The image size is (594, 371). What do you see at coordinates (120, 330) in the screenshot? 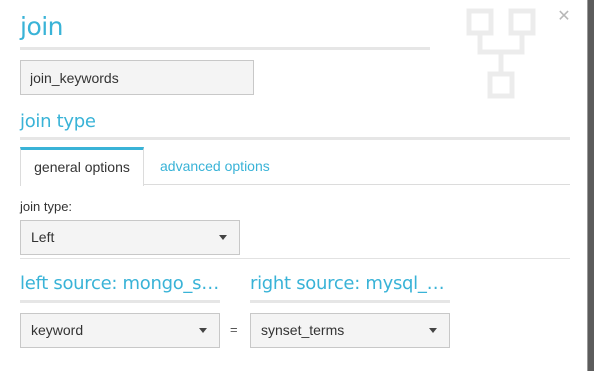
I see `left-key-select: keyword` at bounding box center [120, 330].